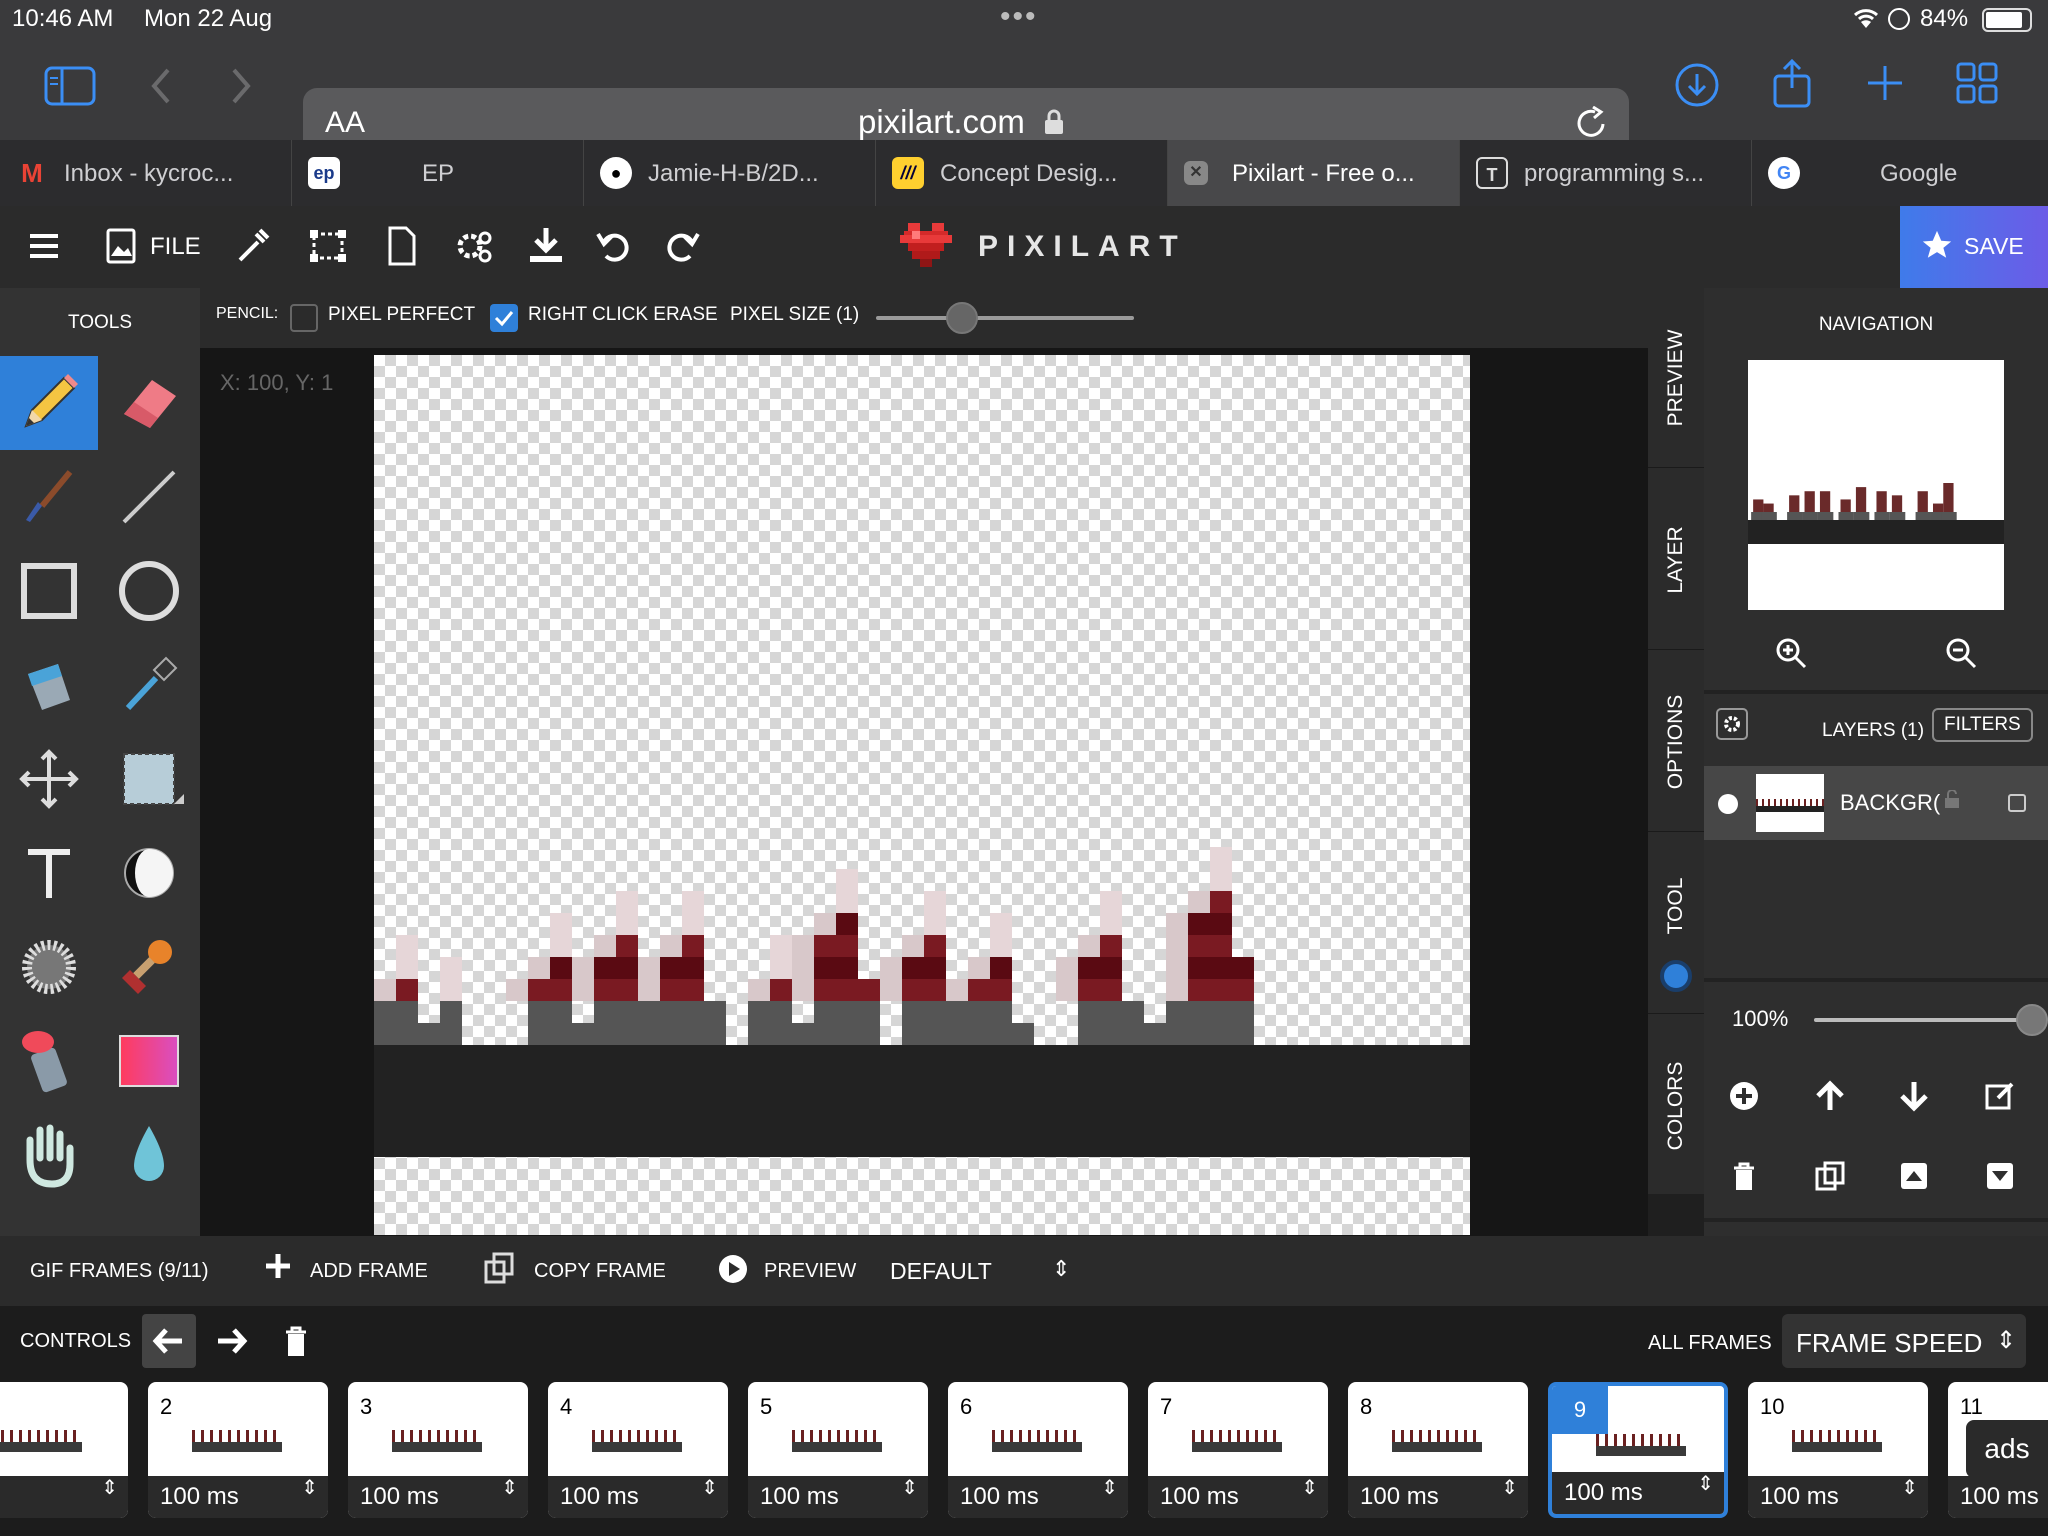 This screenshot has width=2048, height=1536. What do you see at coordinates (49, 685) in the screenshot?
I see `fill-bucket-tool` at bounding box center [49, 685].